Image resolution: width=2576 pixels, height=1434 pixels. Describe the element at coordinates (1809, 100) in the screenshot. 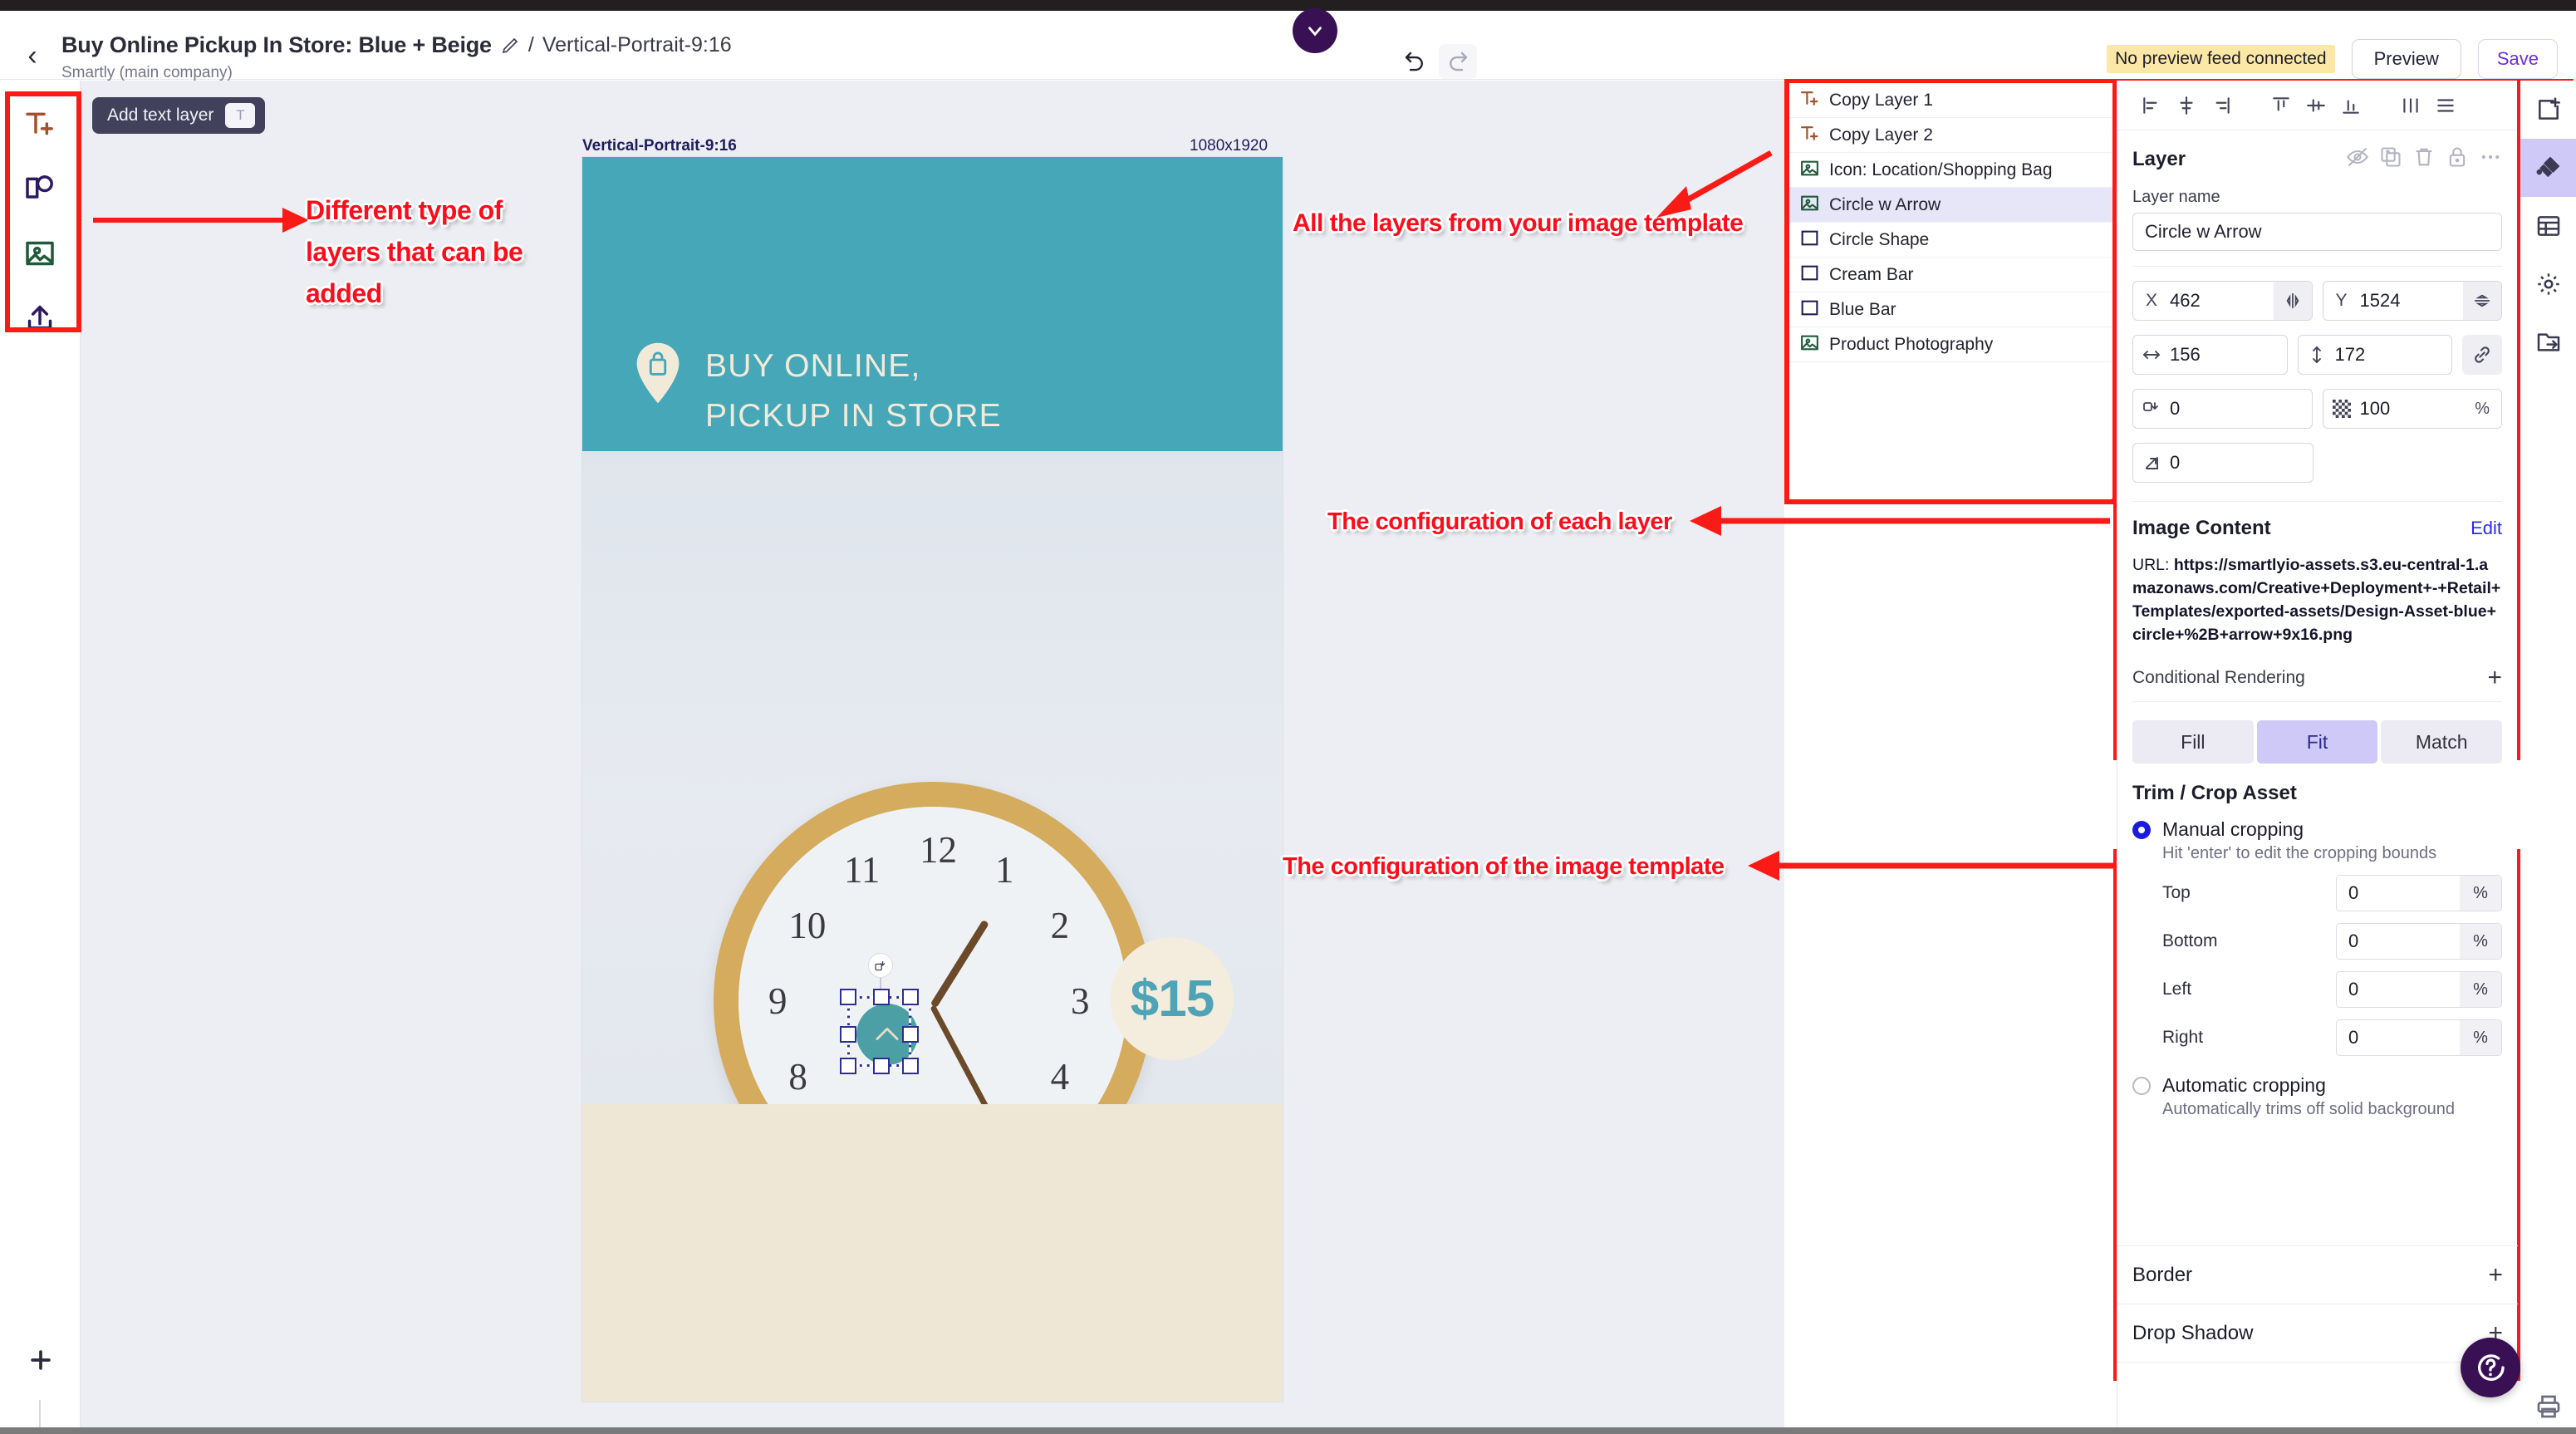

I see `text-layer-icon` at that location.